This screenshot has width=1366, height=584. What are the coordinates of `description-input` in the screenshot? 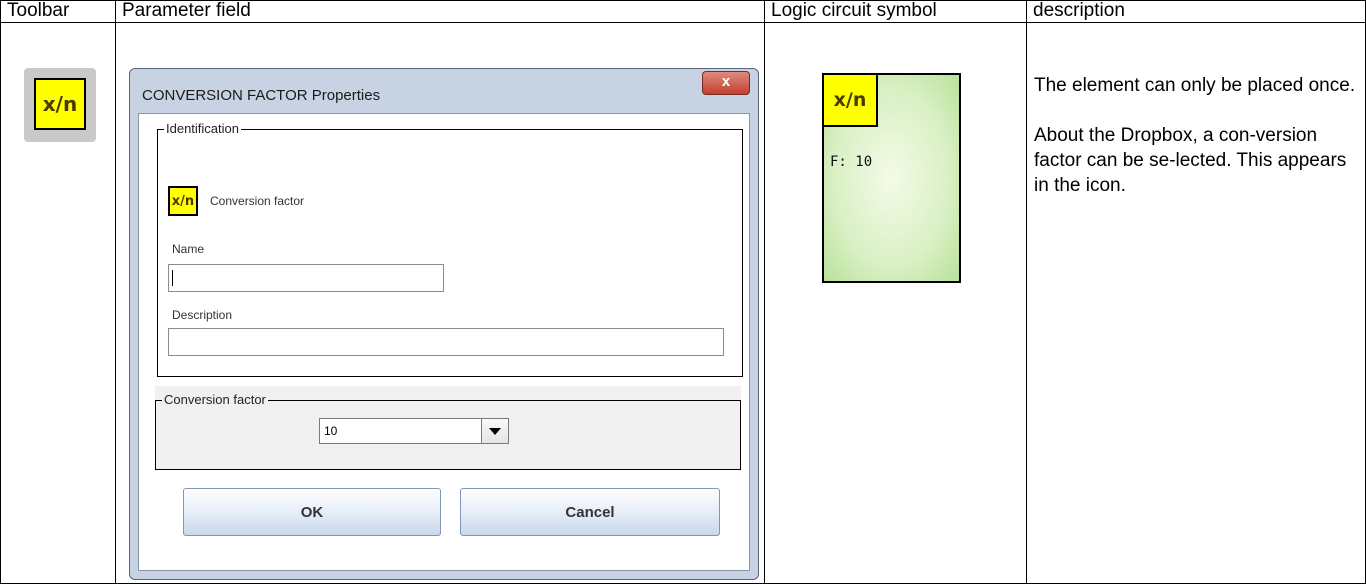 It's located at (446, 342).